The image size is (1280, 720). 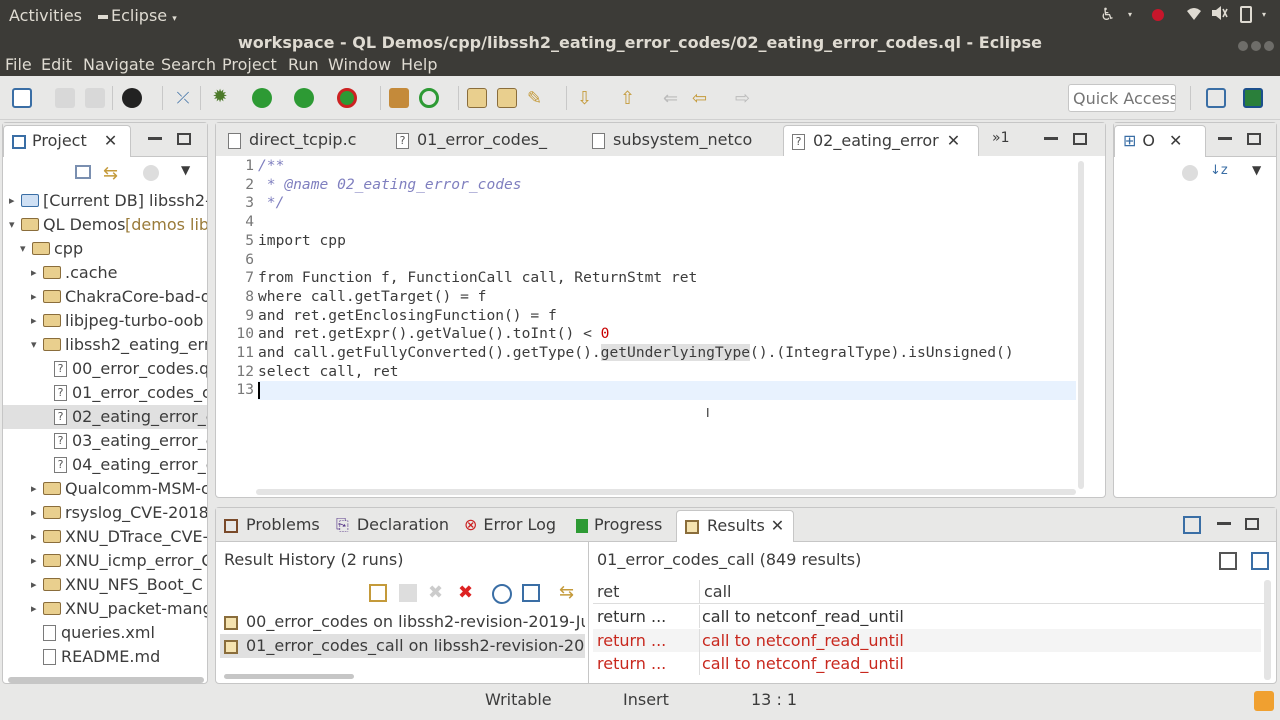 What do you see at coordinates (249, 64) in the screenshot?
I see `menu-project: Project` at bounding box center [249, 64].